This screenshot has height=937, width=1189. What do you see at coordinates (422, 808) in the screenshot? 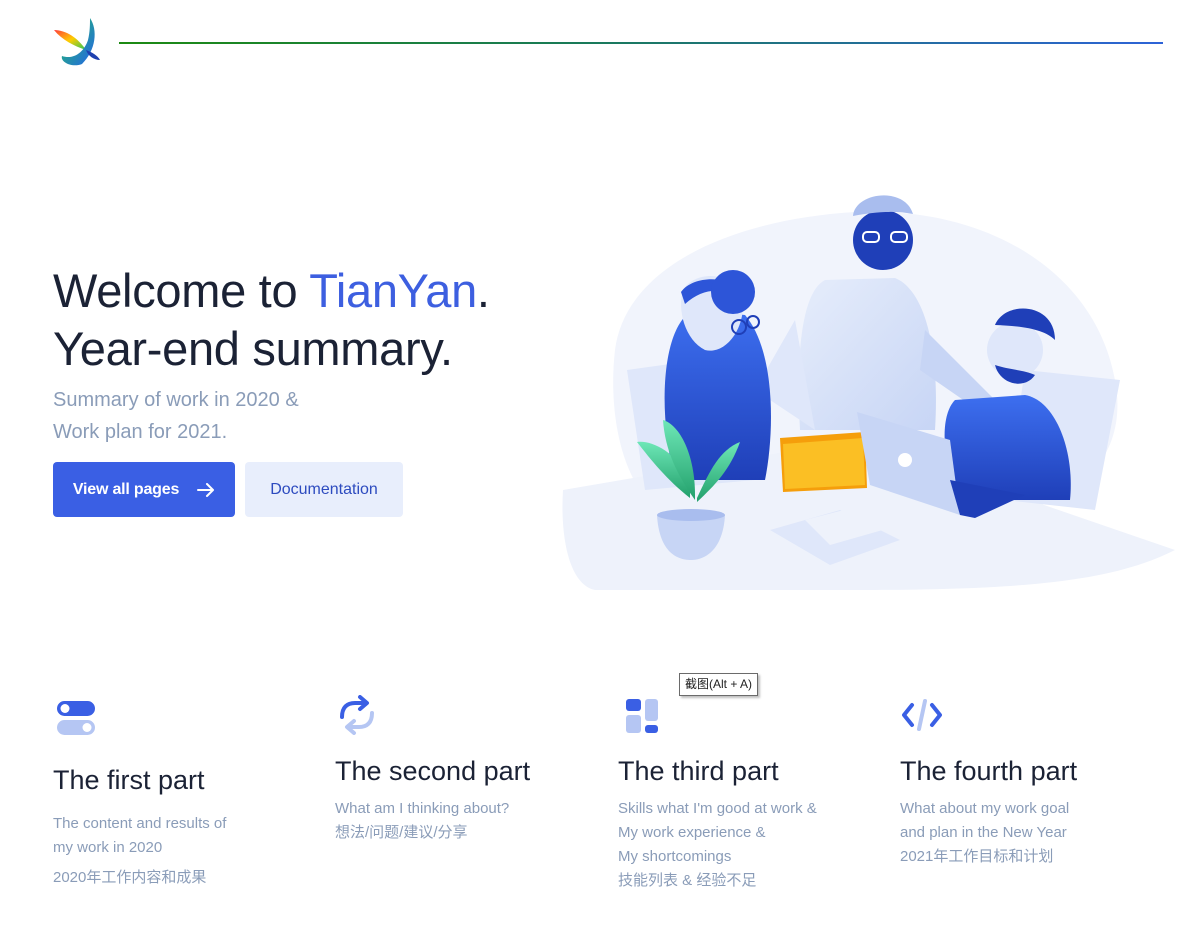
I see `feature-desc-line: What am I thinking about?` at bounding box center [422, 808].